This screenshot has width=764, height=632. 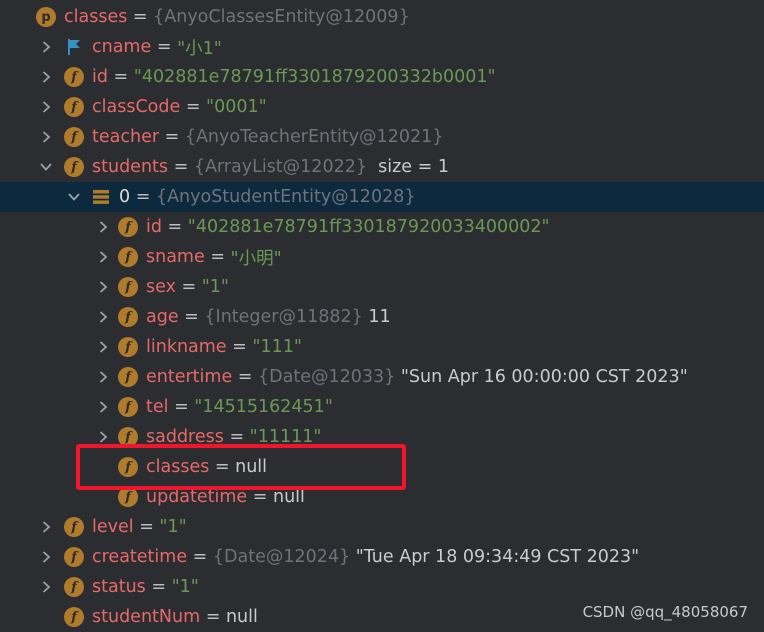 What do you see at coordinates (157, 407) in the screenshot?
I see `variable-name: tel` at bounding box center [157, 407].